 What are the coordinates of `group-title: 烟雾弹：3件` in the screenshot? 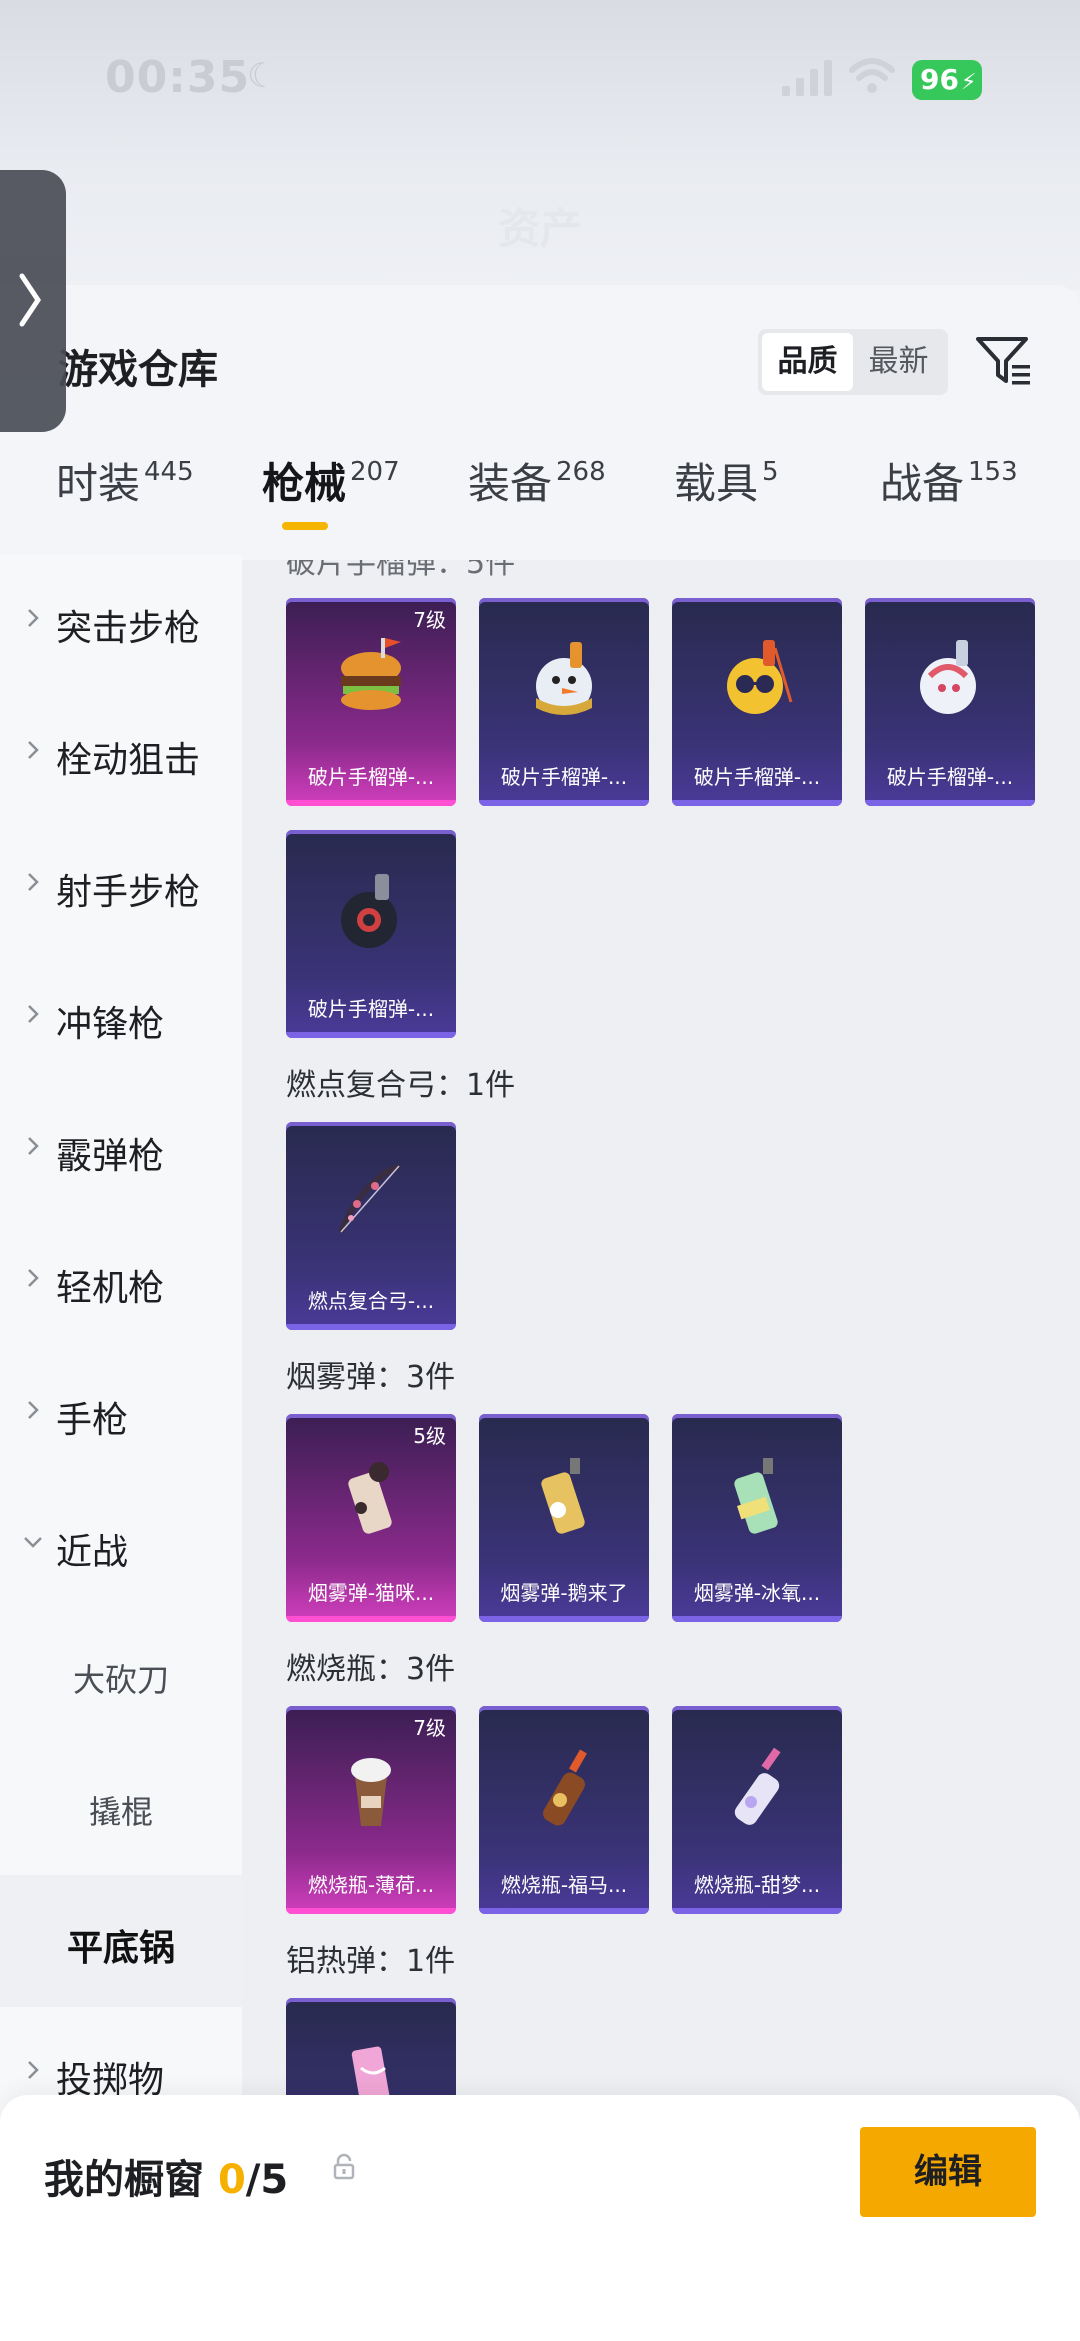 It's located at (371, 1377).